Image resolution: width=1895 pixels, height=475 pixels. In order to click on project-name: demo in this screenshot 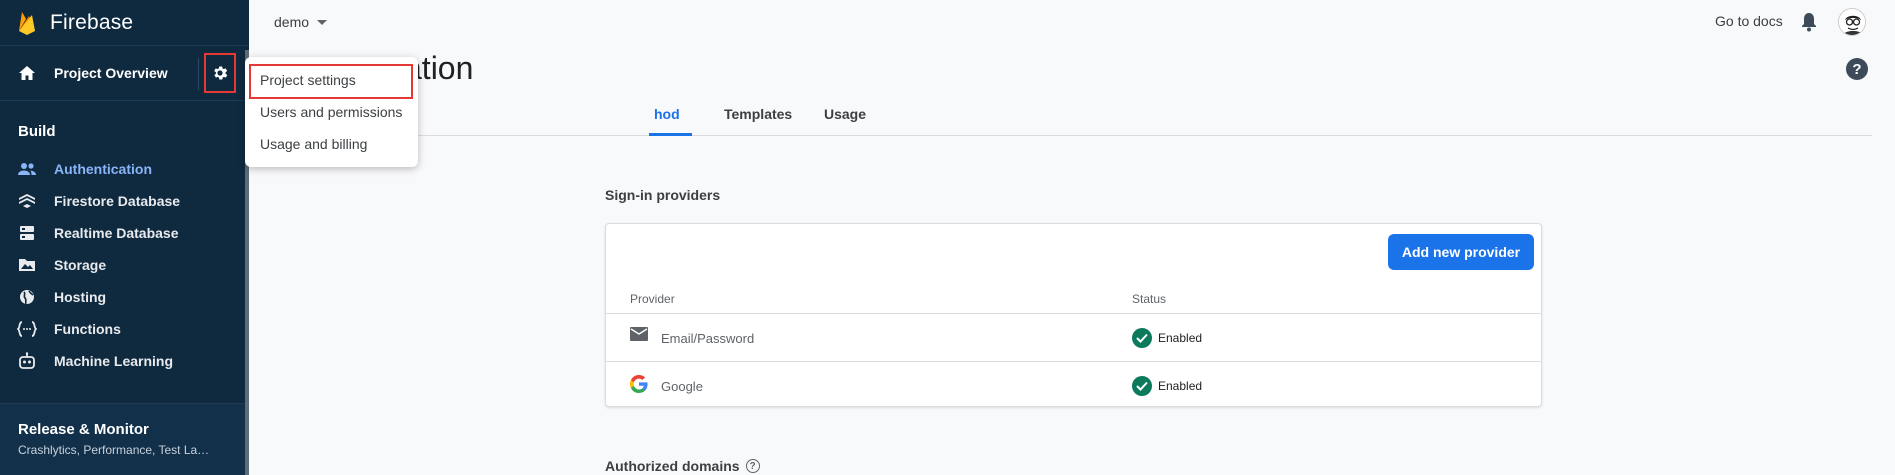, I will do `click(292, 22)`.